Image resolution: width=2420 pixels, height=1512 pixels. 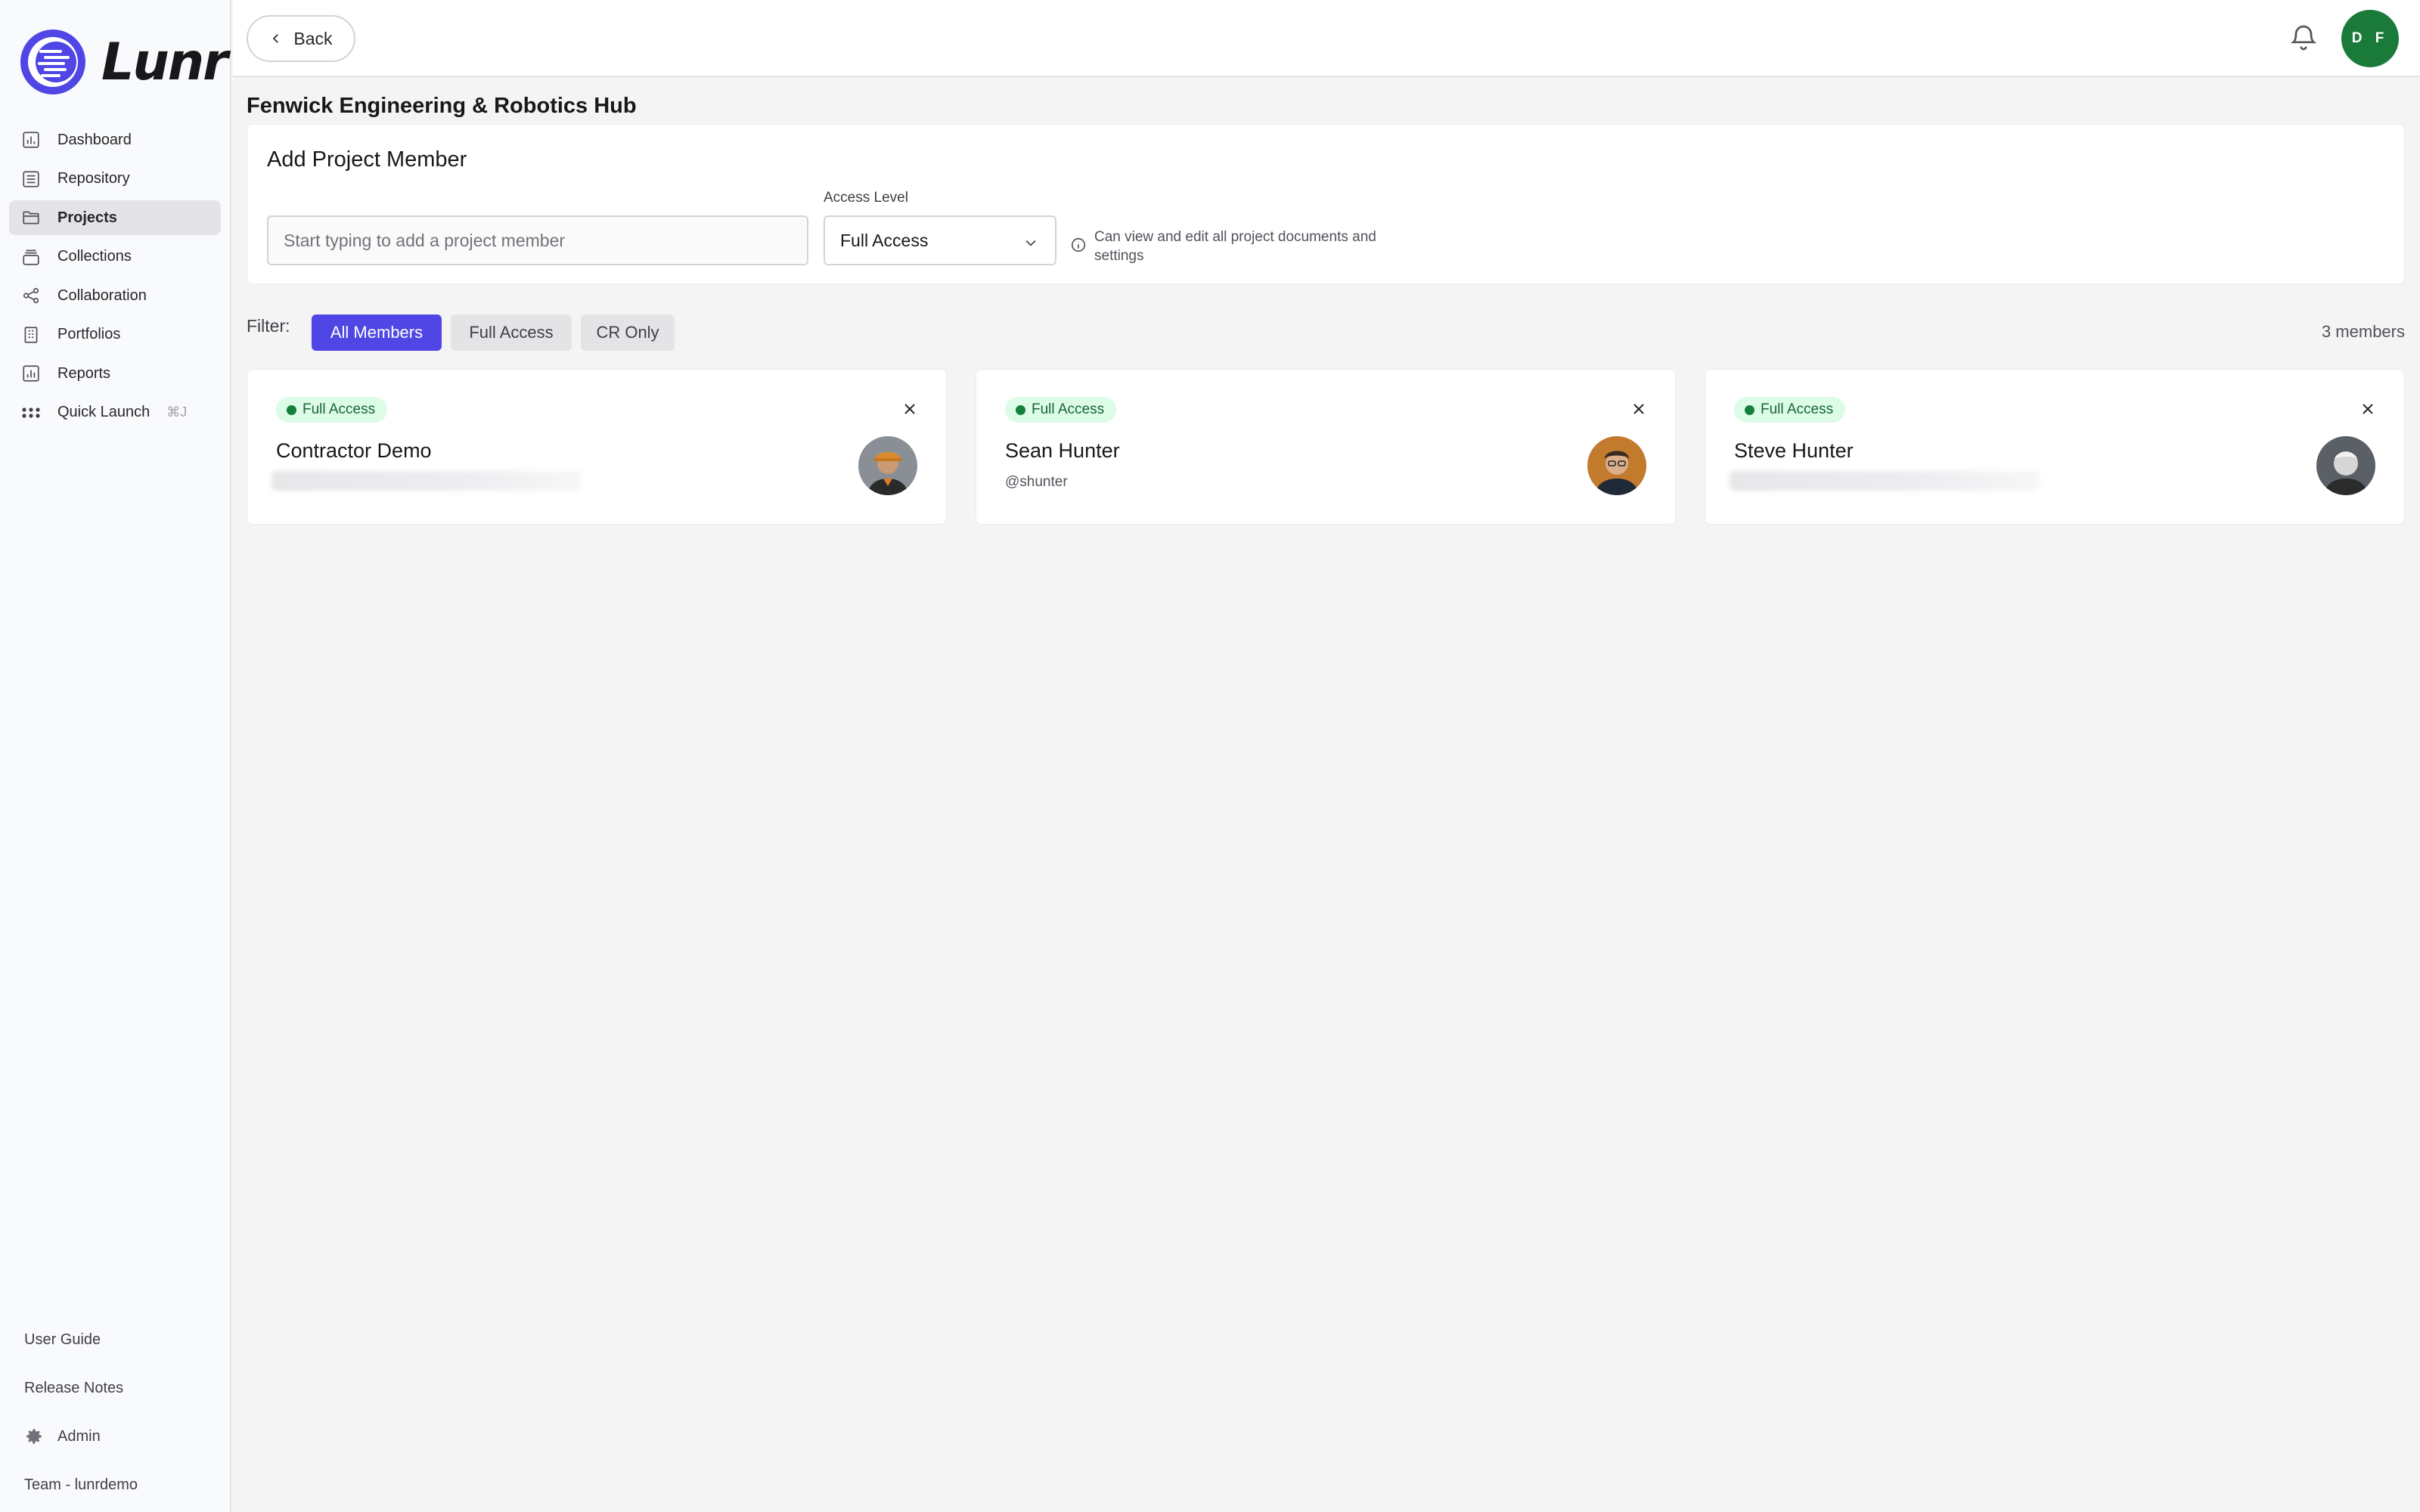 I want to click on building-icon, so click(x=31, y=335).